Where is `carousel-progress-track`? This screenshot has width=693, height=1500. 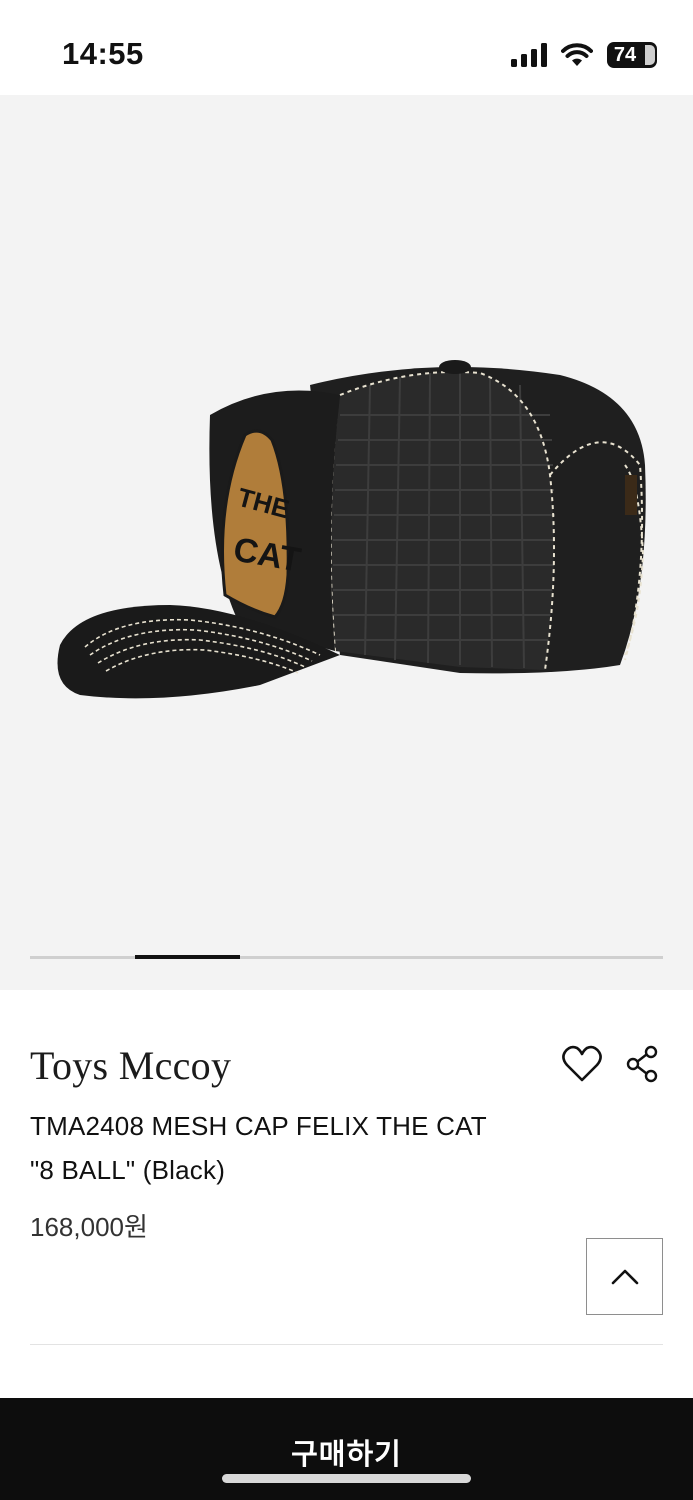
carousel-progress-track is located at coordinates (346, 957).